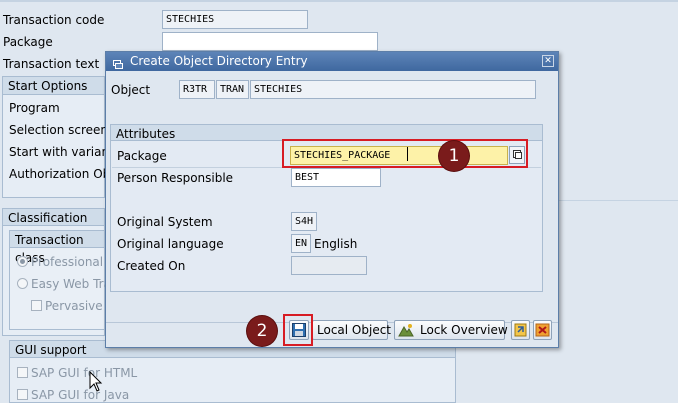 The image size is (678, 403). What do you see at coordinates (336, 244) in the screenshot?
I see `original-language-name: English` at bounding box center [336, 244].